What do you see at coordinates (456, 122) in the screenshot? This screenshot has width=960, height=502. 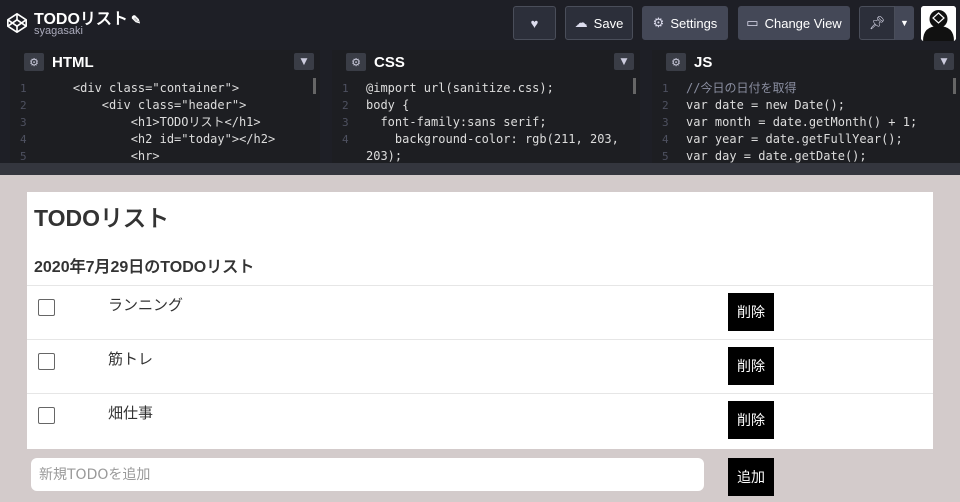 I see `code-line: font-family:sans serif;` at bounding box center [456, 122].